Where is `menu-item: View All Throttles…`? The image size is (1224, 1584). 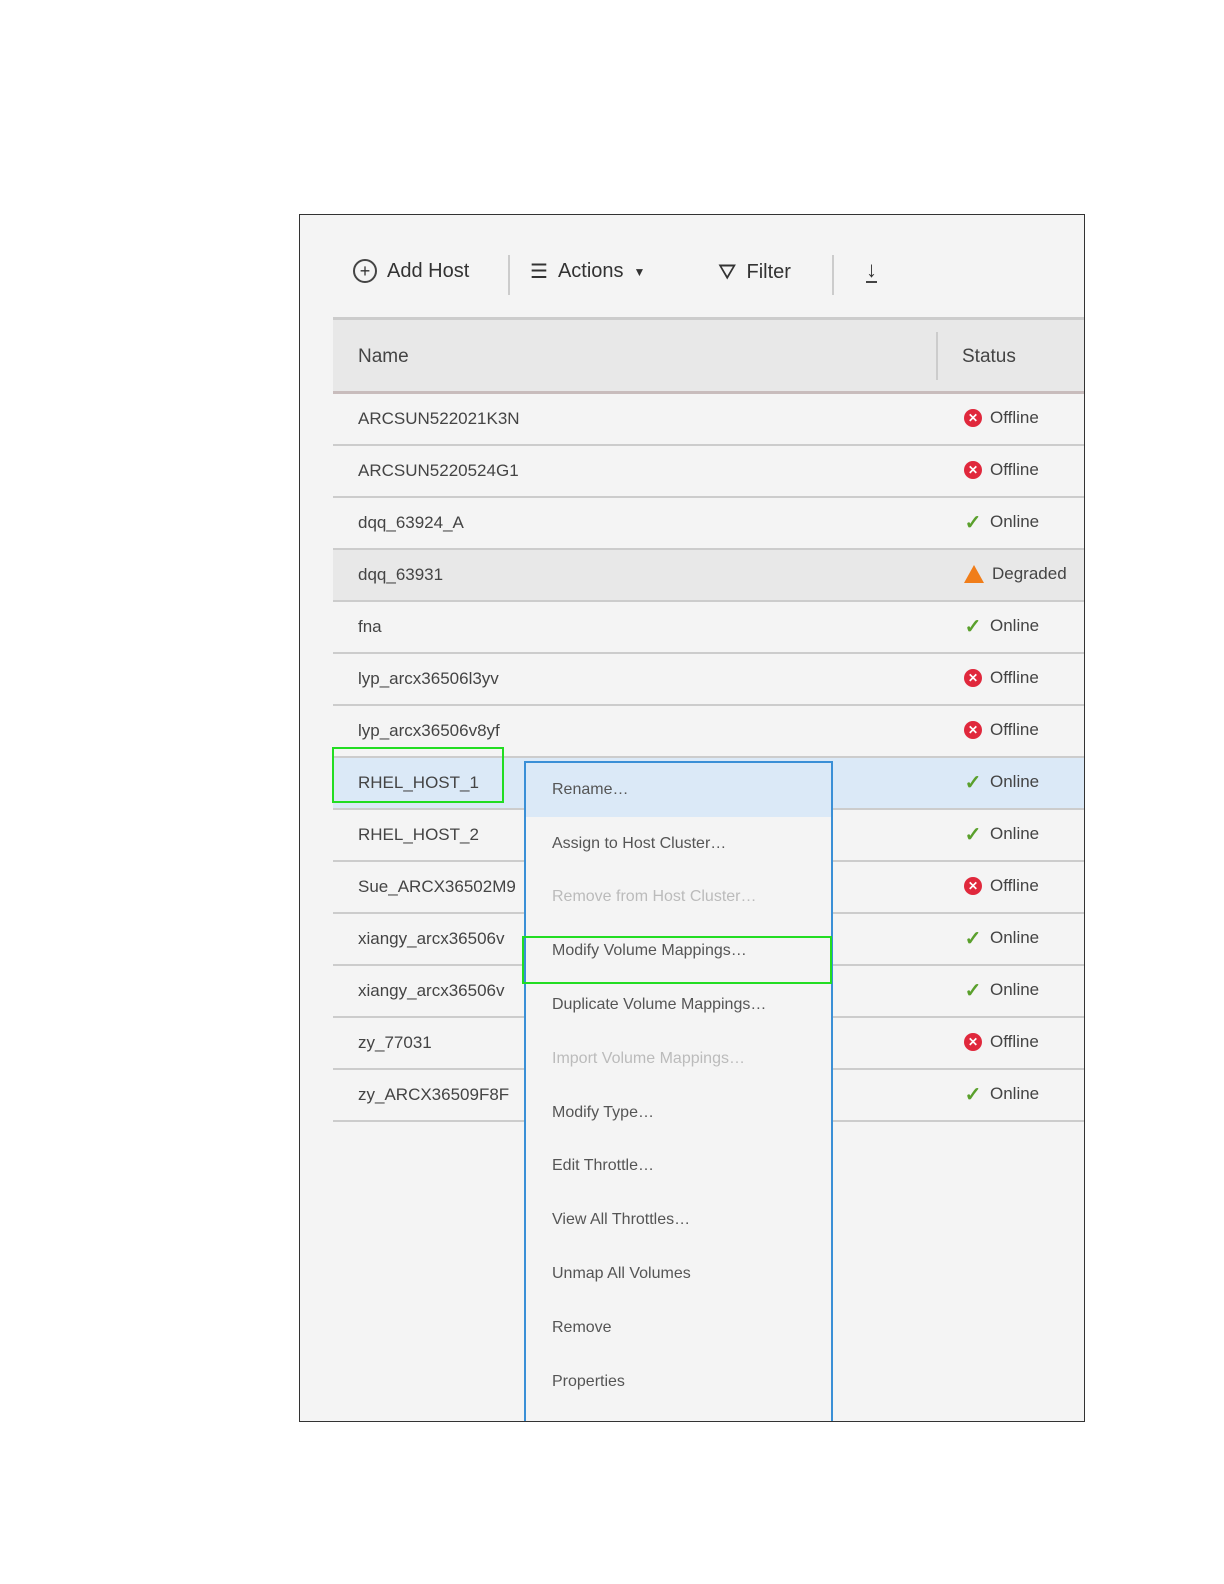 menu-item: View All Throttles… is located at coordinates (678, 1220).